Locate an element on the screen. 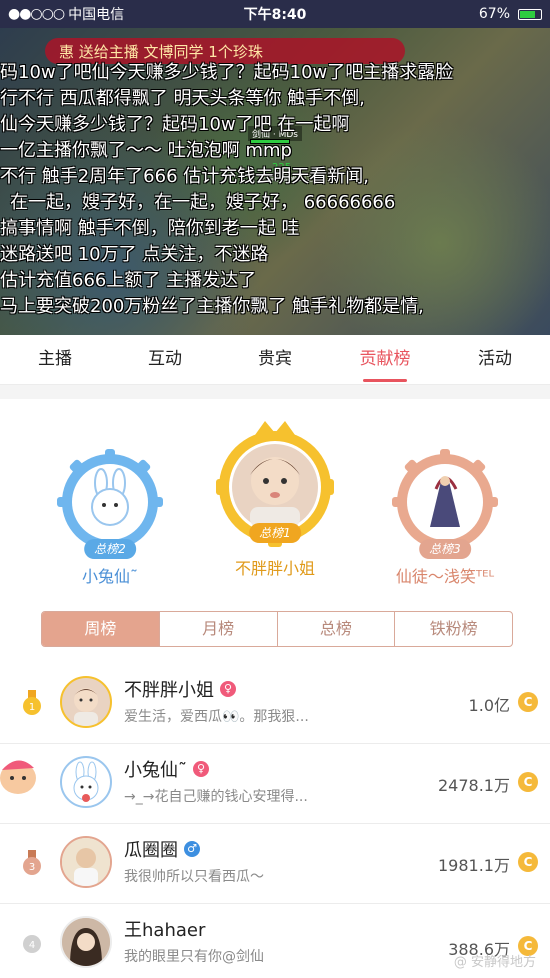  podium-second: 总榜2 小兔仙˜ is located at coordinates (110, 517).